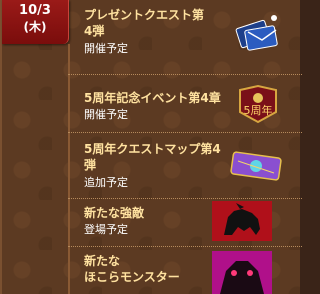 This screenshot has height=294, width=320. Describe the element at coordinates (256, 33) in the screenshot. I see `envelopes-icon` at that location.